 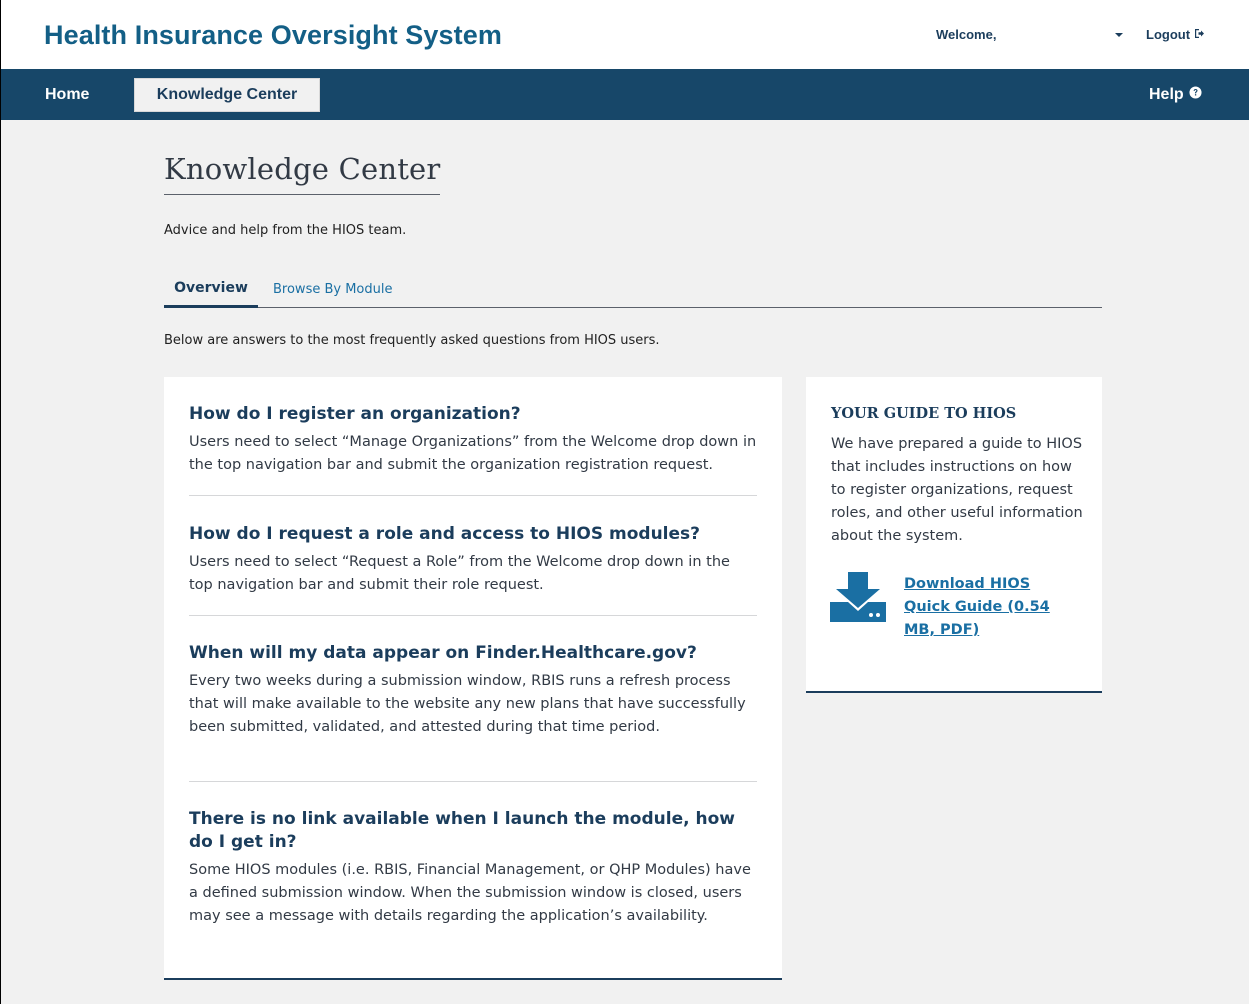 I want to click on tab-overview: Overview, so click(x=211, y=289).